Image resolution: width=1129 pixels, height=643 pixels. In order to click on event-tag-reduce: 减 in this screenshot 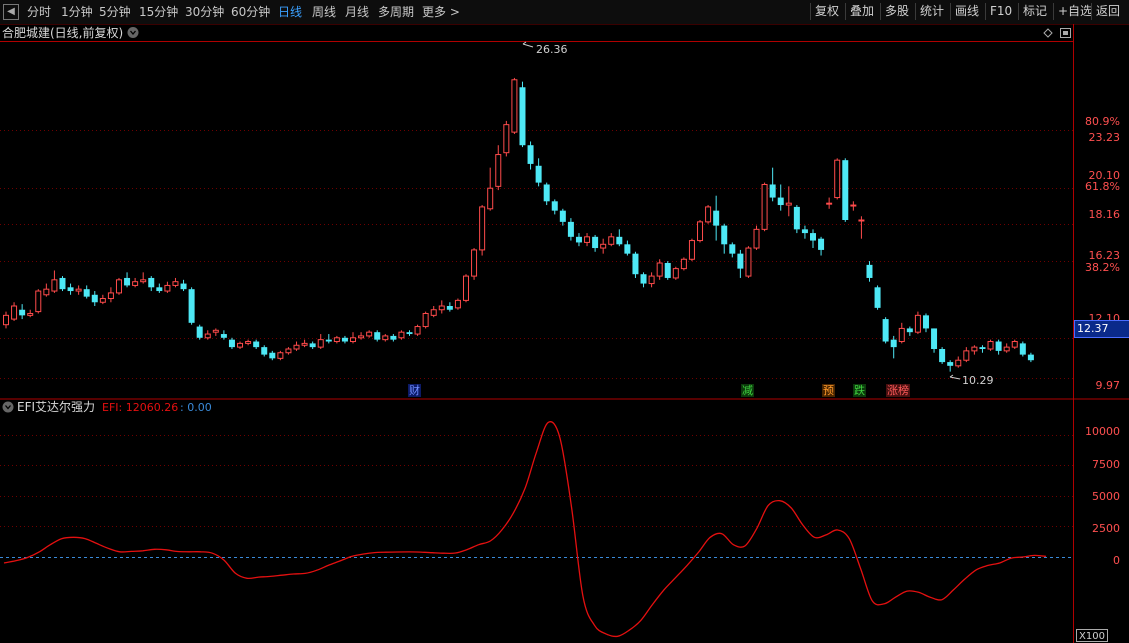, I will do `click(747, 390)`.